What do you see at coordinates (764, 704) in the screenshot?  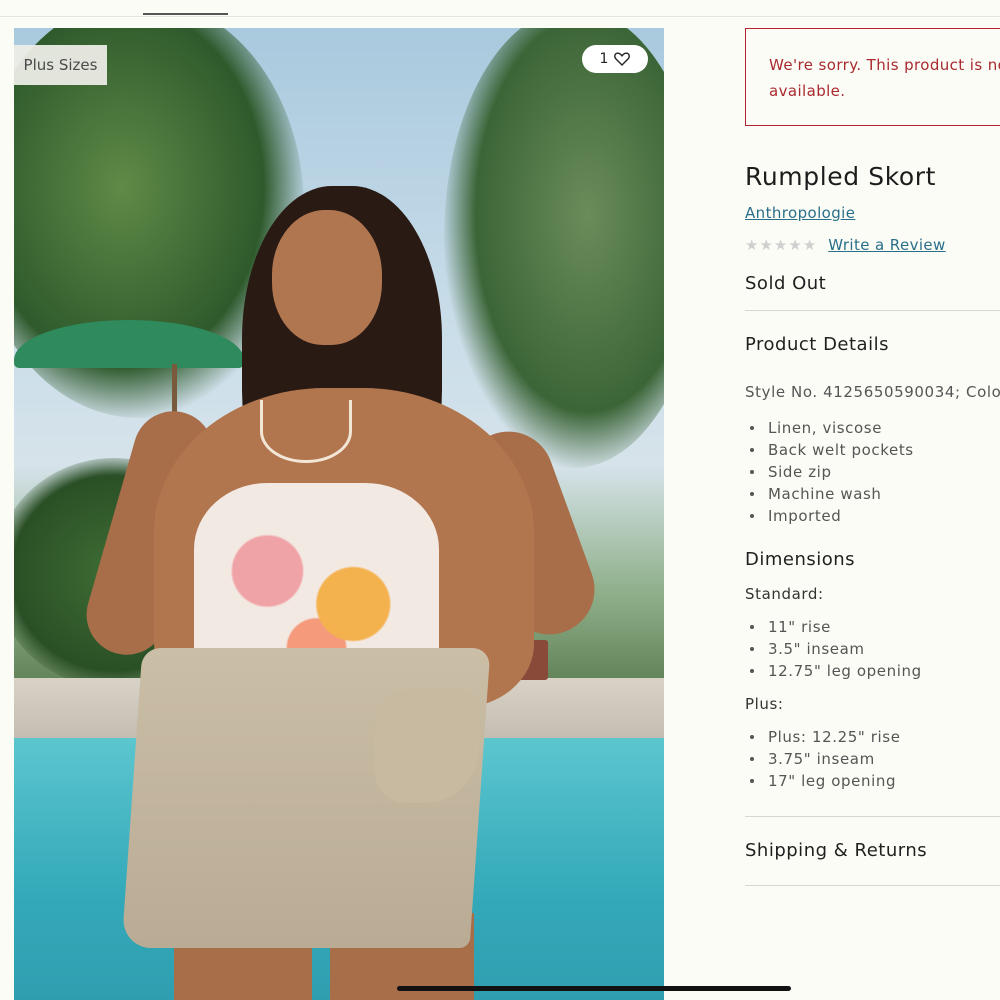 I see `plus-label: Plus:` at bounding box center [764, 704].